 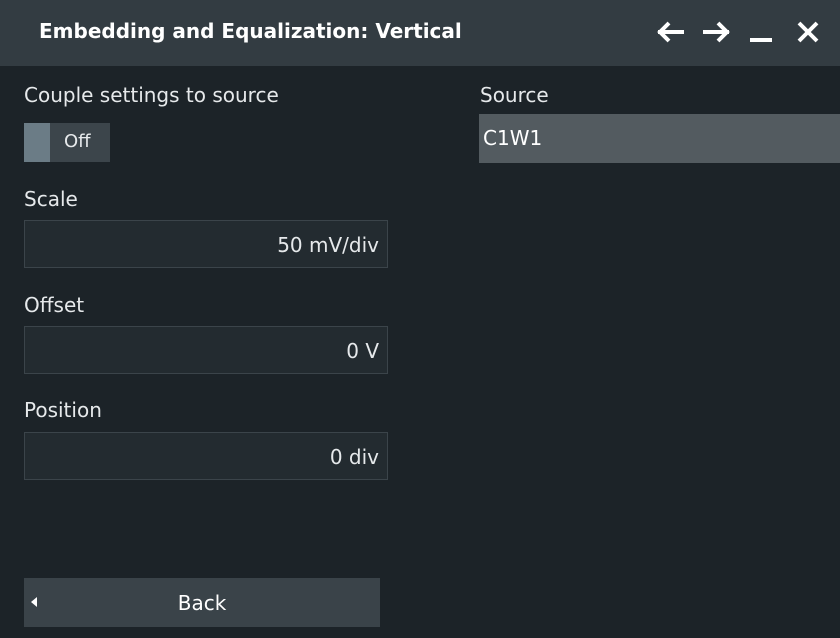 I want to click on back-button: Back, so click(x=202, y=602).